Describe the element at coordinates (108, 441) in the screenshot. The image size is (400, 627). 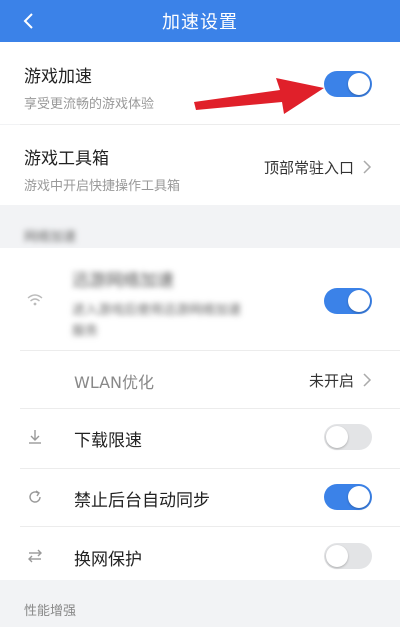
I see `download-limit-label: 下载限速` at that location.